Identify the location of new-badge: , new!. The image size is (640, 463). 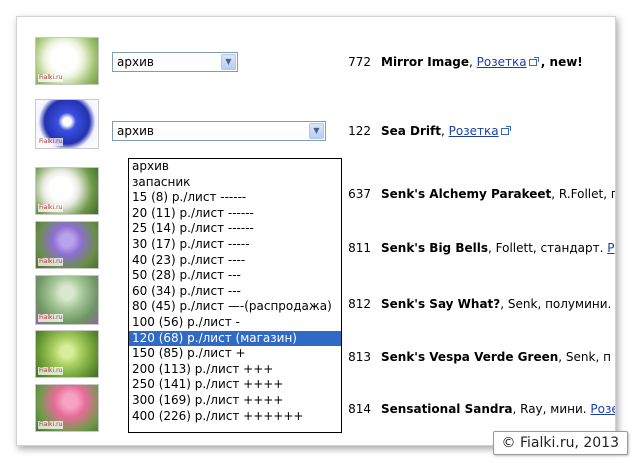
(559, 62).